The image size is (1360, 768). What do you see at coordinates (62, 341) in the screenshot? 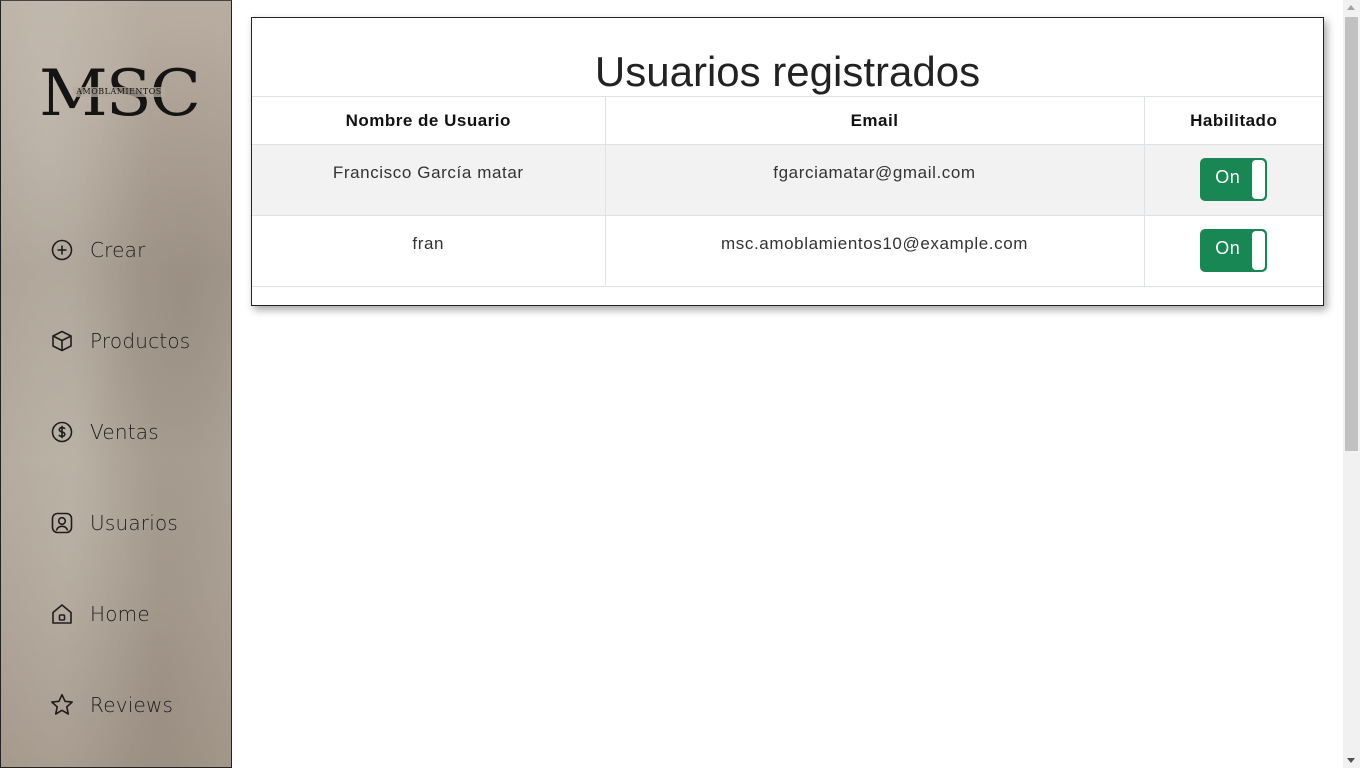
I see `box-icon` at bounding box center [62, 341].